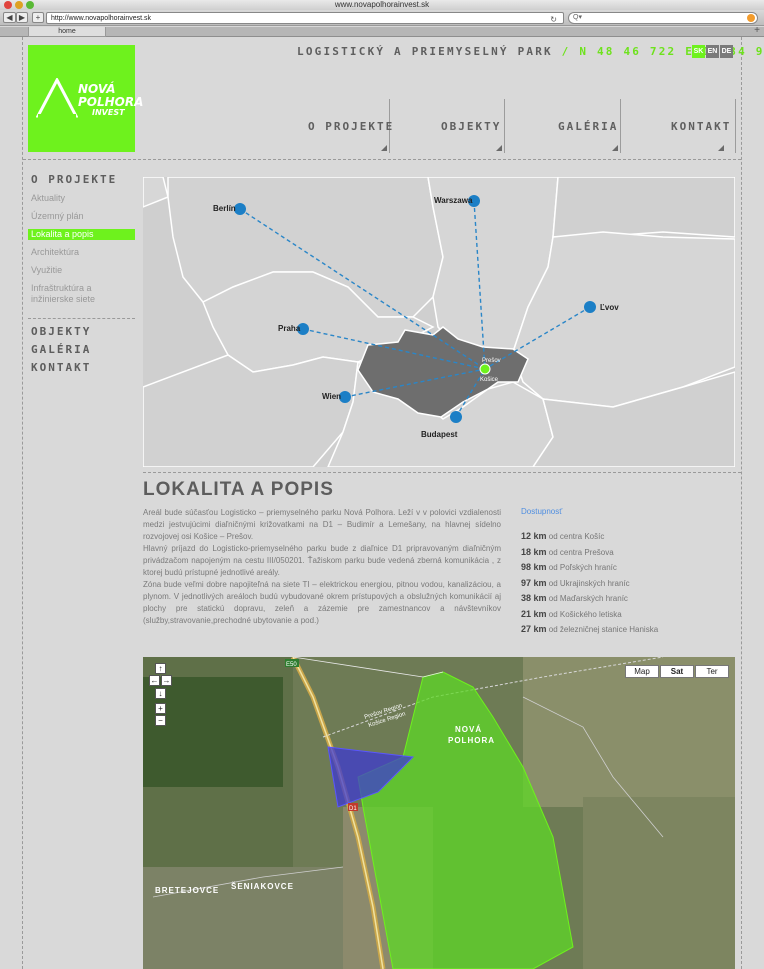  Describe the element at coordinates (61, 331) in the screenshot. I see `sidebar-objekty: OBJEKTY` at that location.